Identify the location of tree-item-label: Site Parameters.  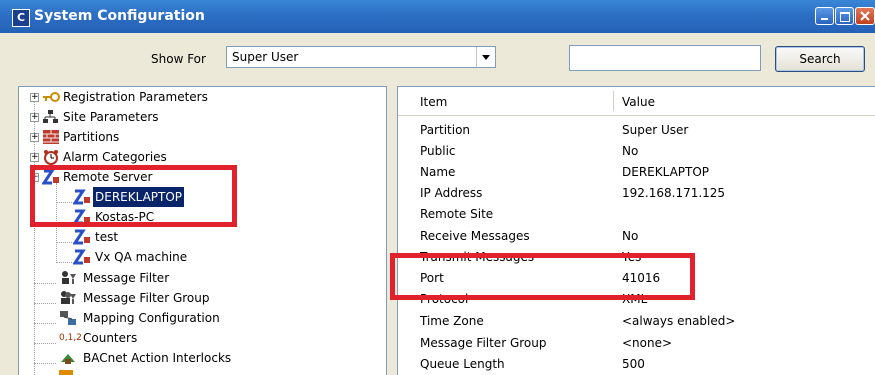
(111, 117).